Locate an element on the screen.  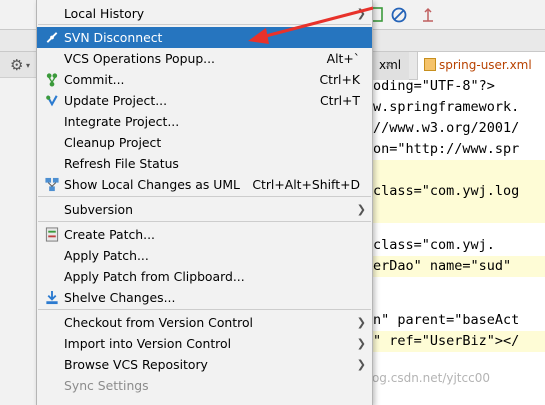
menu-item-shortcut: Ctrl+K is located at coordinates (339, 79).